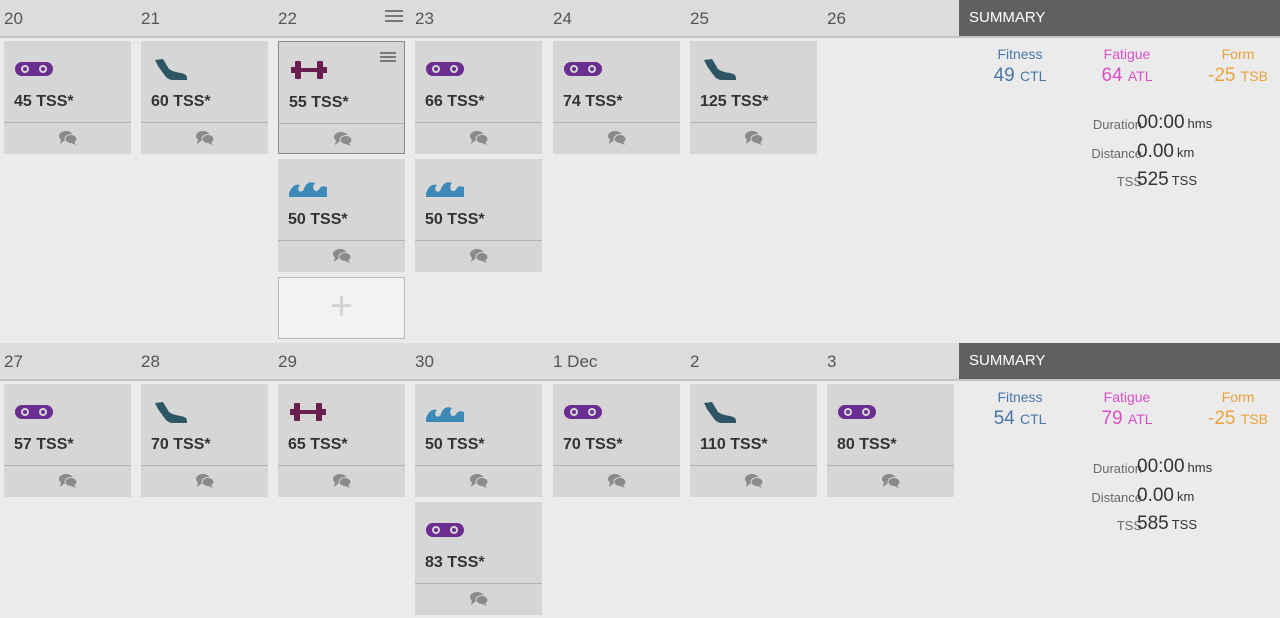 The image size is (1280, 618). Describe the element at coordinates (287, 18) in the screenshot. I see `day-number: 22` at that location.